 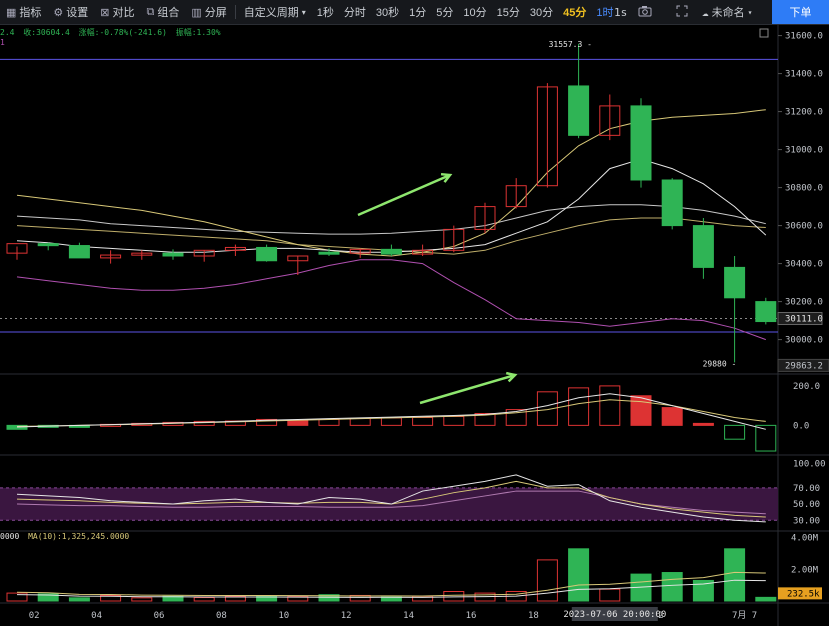 I want to click on toolbar-divider, so click(x=235, y=12).